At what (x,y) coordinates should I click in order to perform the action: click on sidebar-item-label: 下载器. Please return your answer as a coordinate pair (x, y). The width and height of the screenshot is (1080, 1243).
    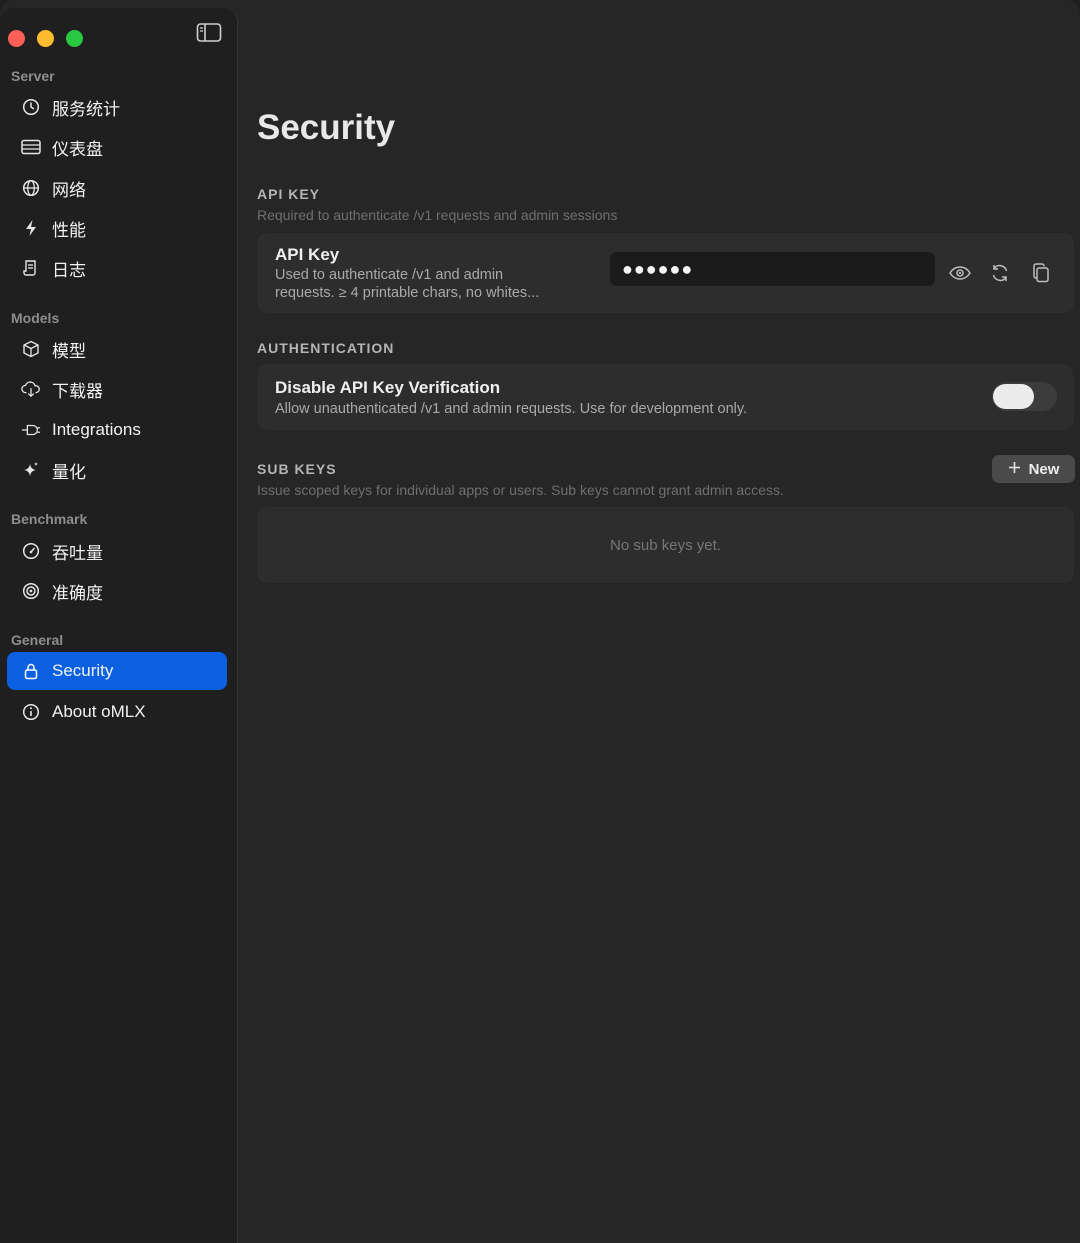
    Looking at the image, I should click on (77, 391).